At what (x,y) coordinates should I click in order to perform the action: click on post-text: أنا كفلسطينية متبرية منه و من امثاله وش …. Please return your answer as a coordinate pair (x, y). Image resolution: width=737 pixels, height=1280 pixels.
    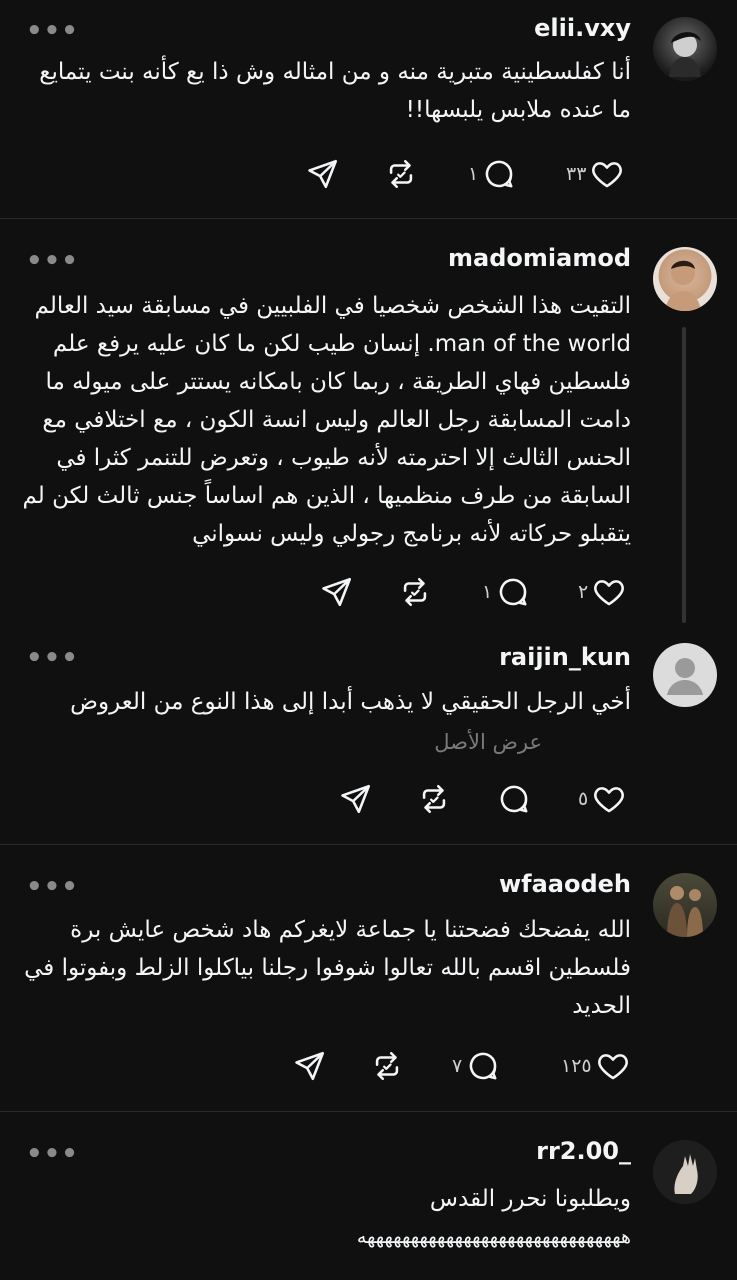
    Looking at the image, I should click on (335, 91).